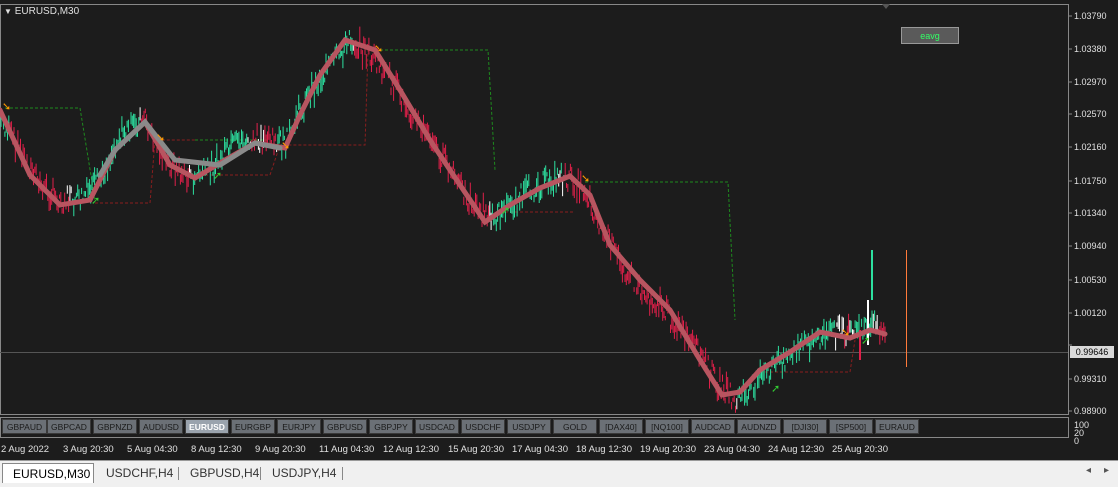 The width and height of the screenshot is (1118, 487). Describe the element at coordinates (1106, 470) in the screenshot. I see `arrow-right-icon: ▸` at that location.